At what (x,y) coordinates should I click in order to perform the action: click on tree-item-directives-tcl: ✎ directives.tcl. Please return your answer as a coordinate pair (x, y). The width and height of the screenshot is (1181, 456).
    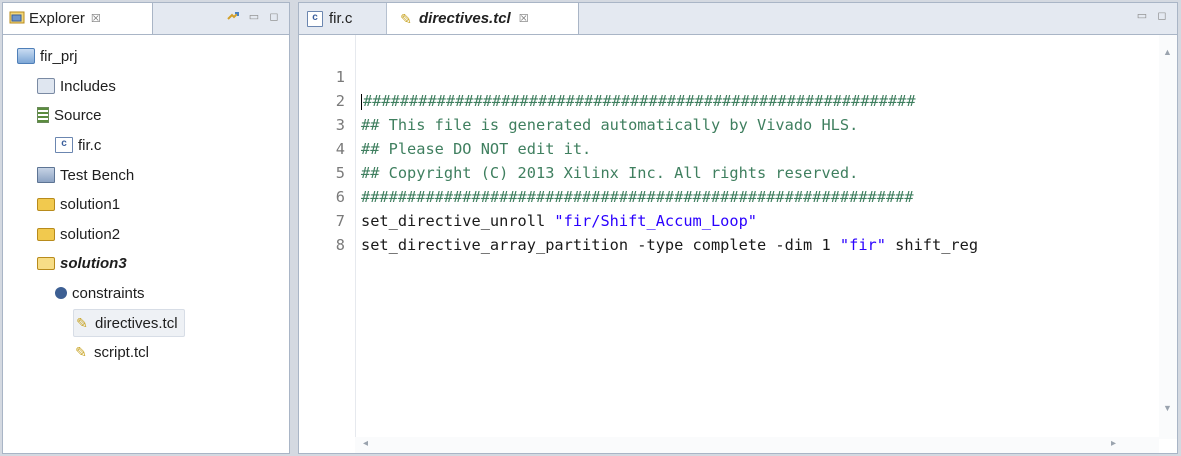
    Looking at the image, I should click on (129, 323).